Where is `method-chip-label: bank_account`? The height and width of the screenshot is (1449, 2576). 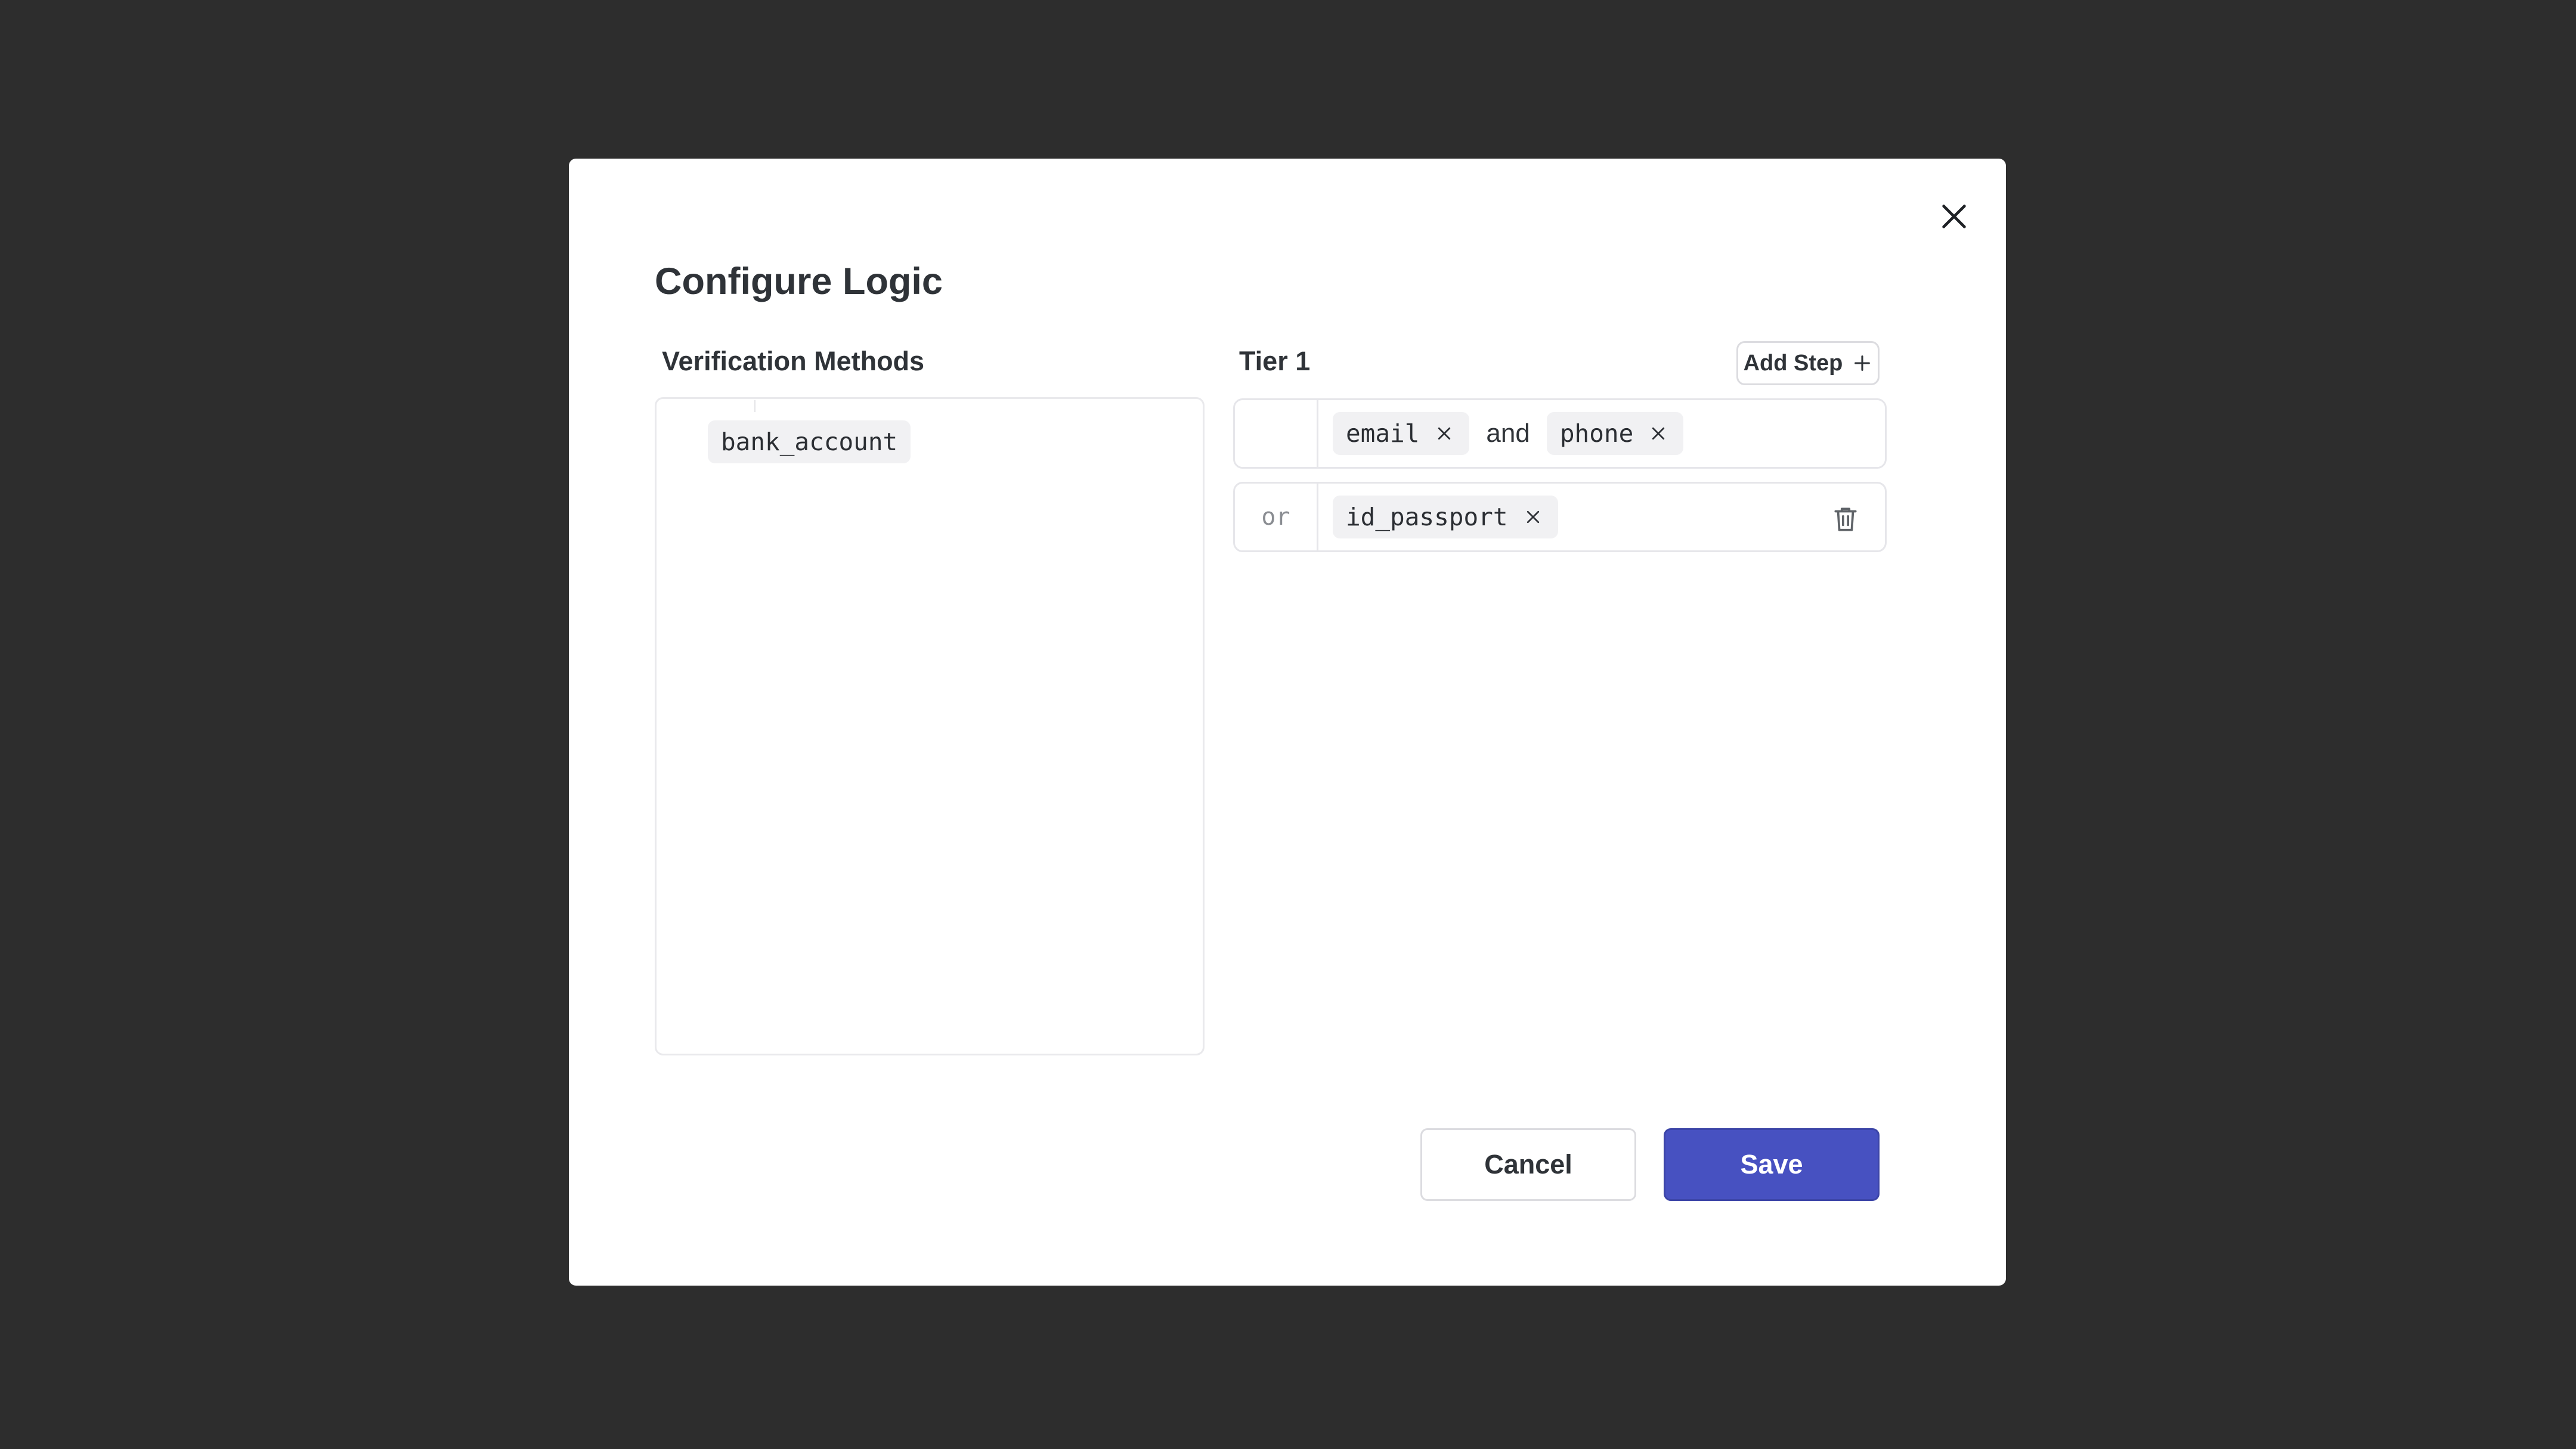
method-chip-label: bank_account is located at coordinates (810, 442).